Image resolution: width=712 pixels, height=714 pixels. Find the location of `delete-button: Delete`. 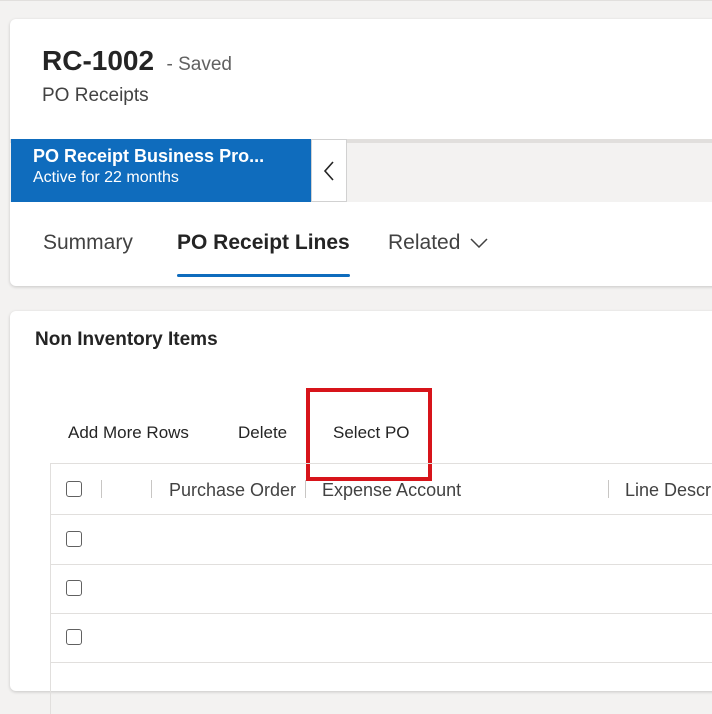

delete-button: Delete is located at coordinates (262, 433).